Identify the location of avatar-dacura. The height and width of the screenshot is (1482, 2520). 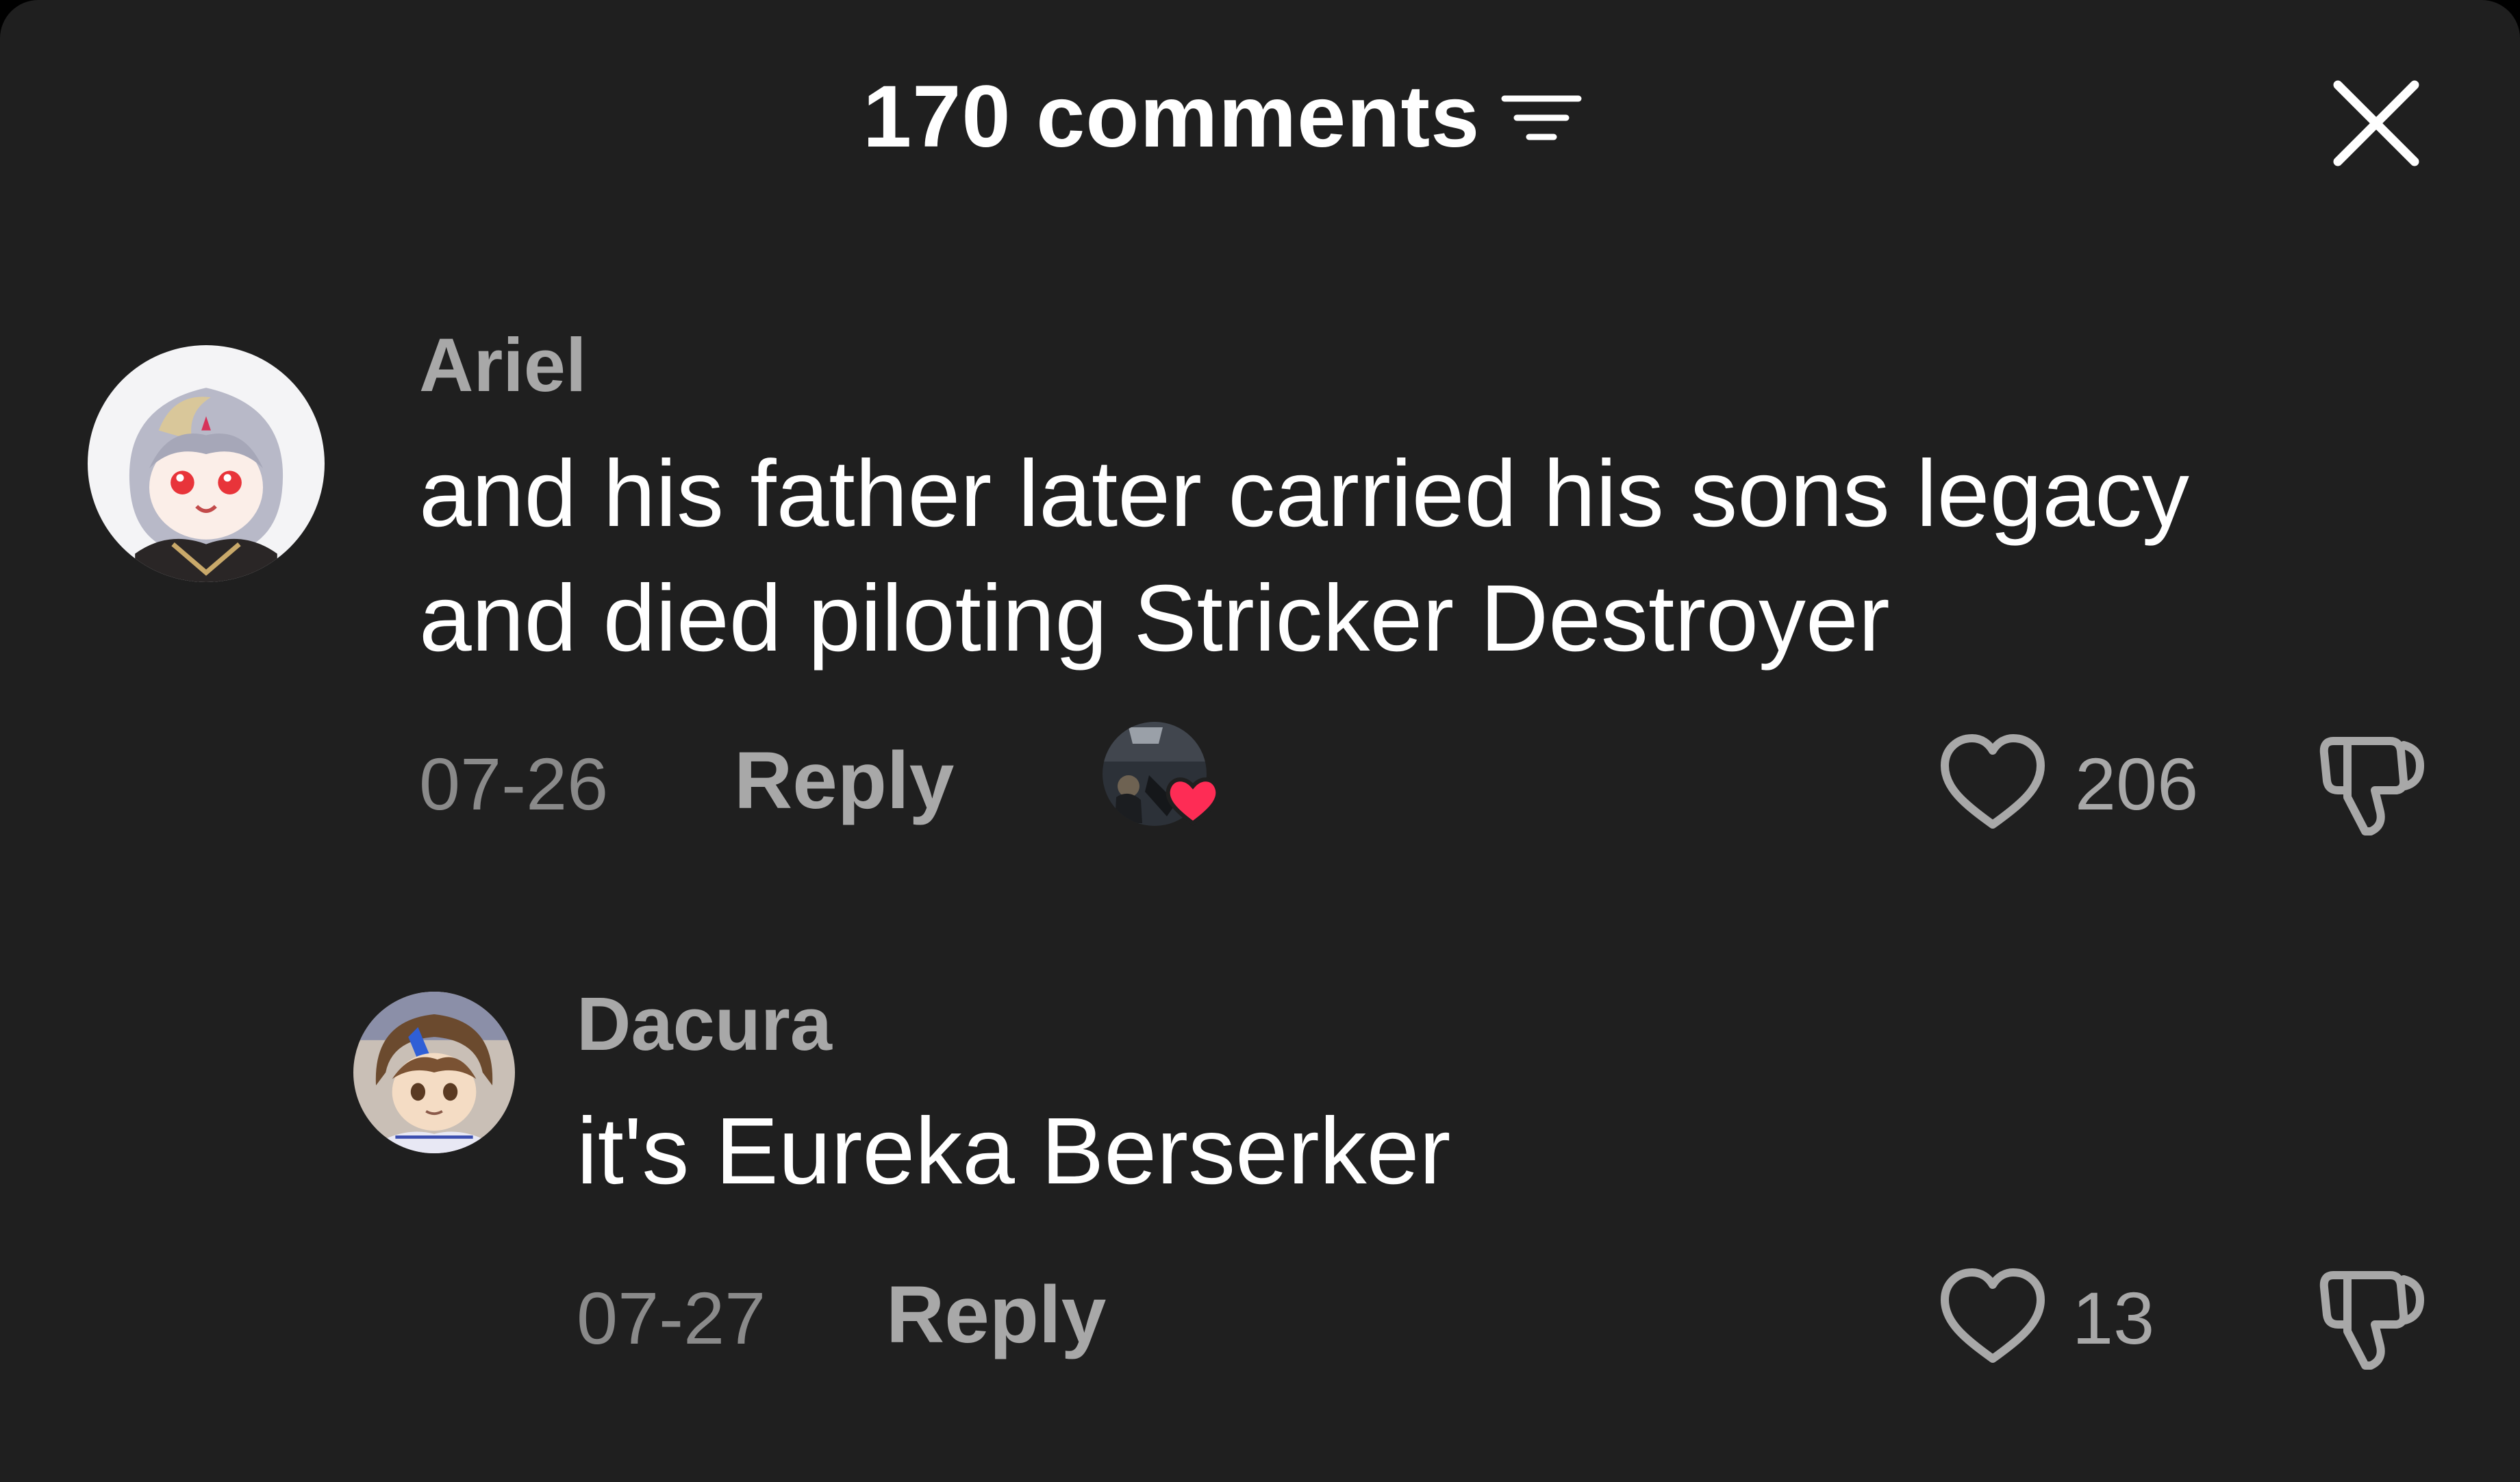
(434, 1072).